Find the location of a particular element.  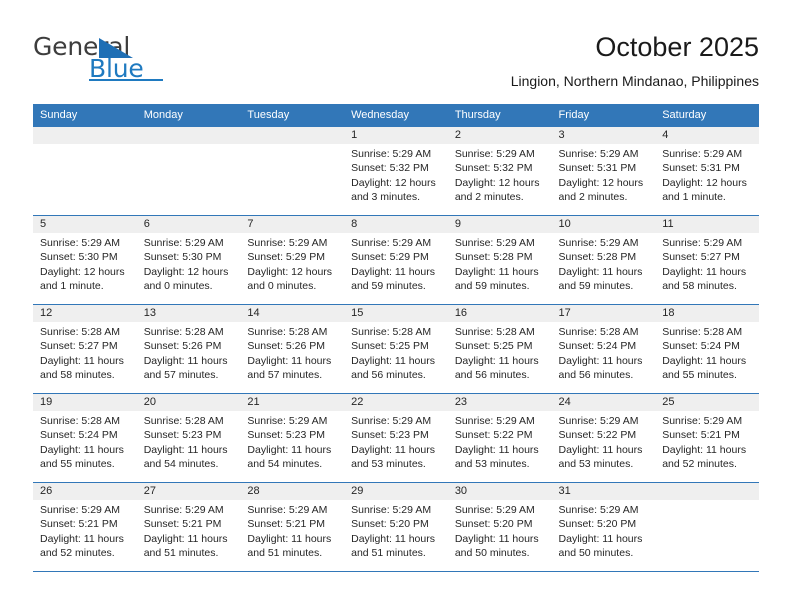

sunset-text: Sunset: 5:26 PM is located at coordinates (182, 346).